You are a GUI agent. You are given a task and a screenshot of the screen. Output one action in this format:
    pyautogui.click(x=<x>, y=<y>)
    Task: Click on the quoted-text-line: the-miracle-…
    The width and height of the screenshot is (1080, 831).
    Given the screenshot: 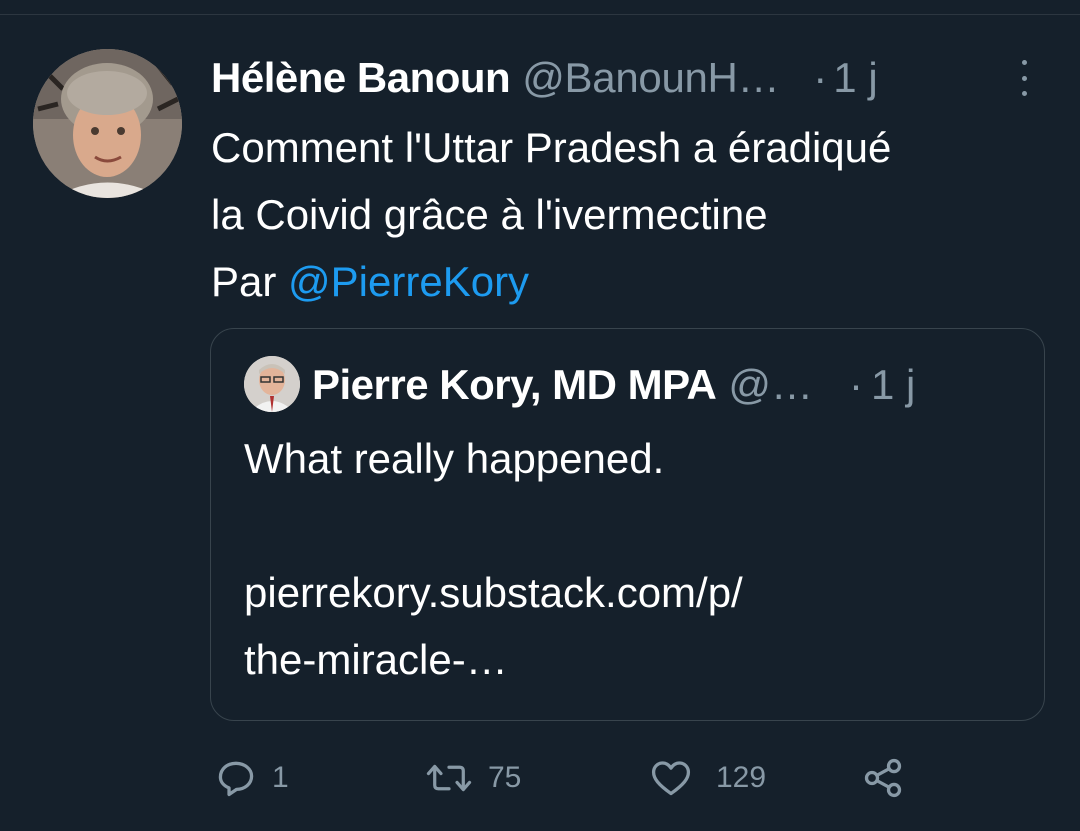 What is the action you would take?
    pyautogui.click(x=376, y=659)
    